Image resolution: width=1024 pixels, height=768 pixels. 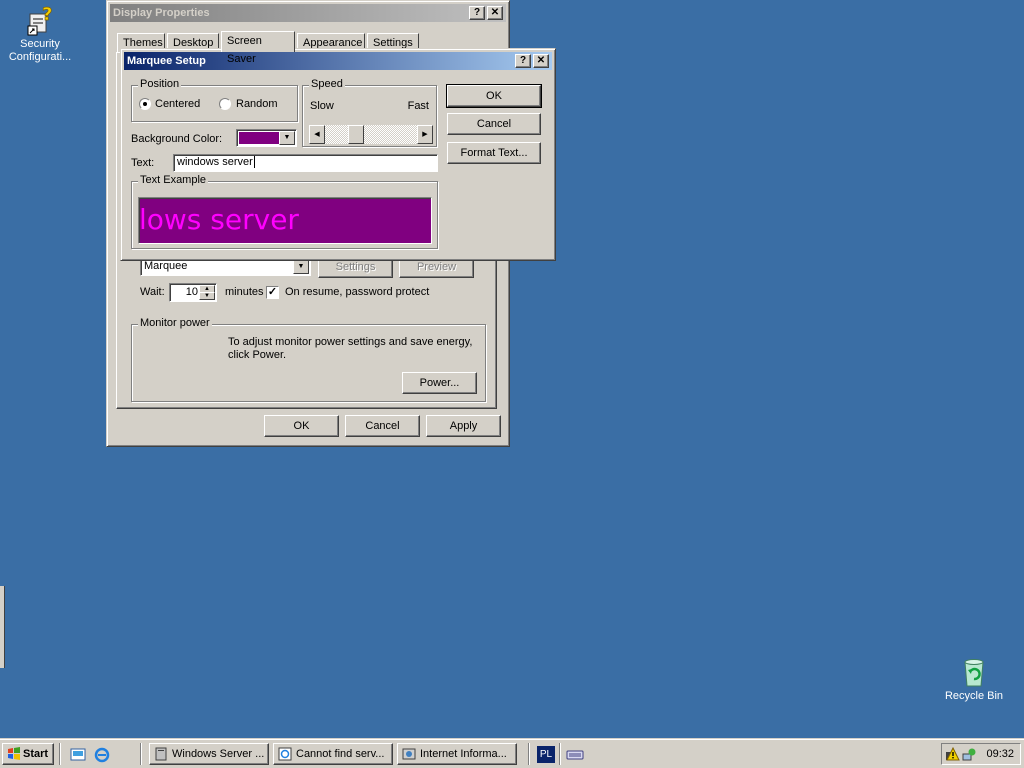 I want to click on security-configuration-icon: ?, so click(x=40, y=20).